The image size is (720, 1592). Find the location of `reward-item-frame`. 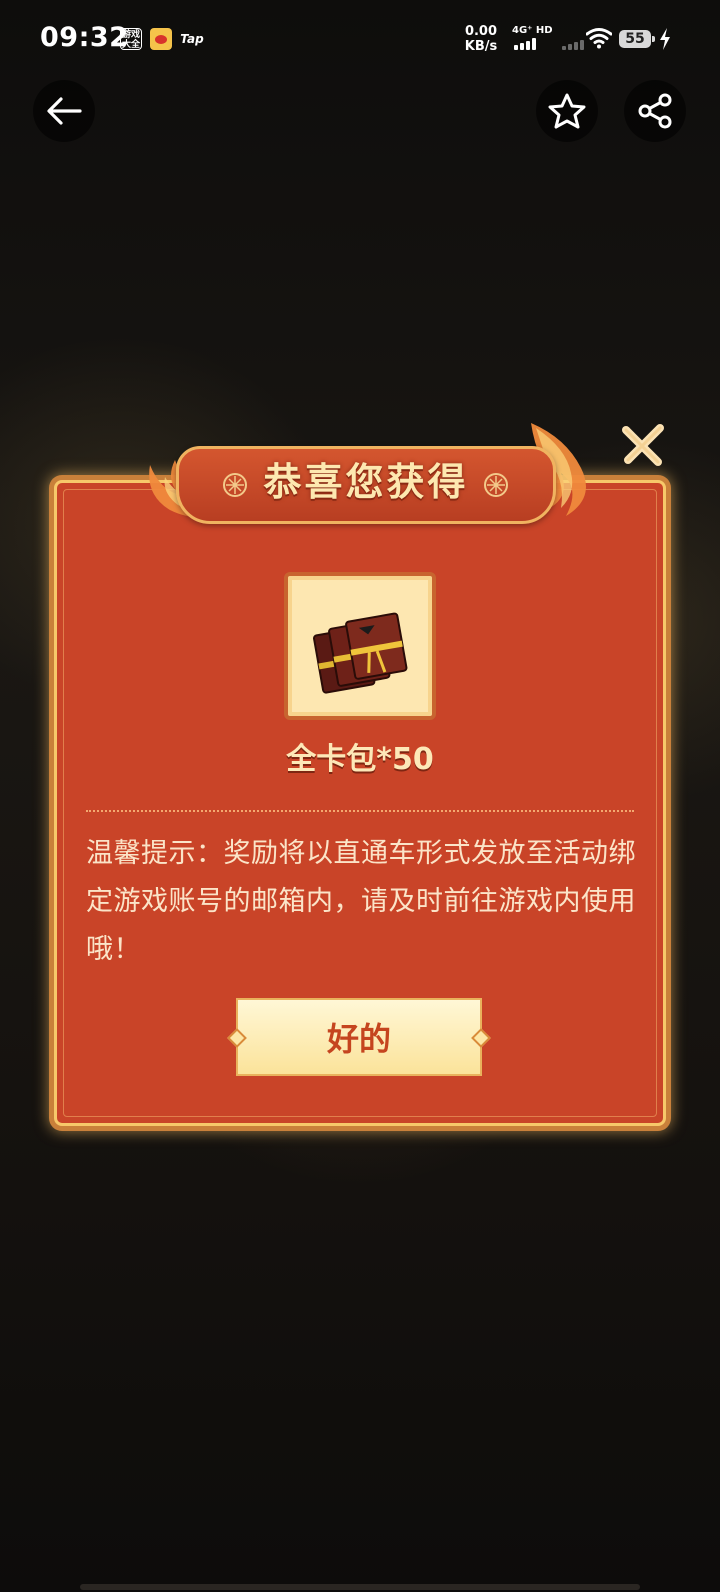

reward-item-frame is located at coordinates (360, 646).